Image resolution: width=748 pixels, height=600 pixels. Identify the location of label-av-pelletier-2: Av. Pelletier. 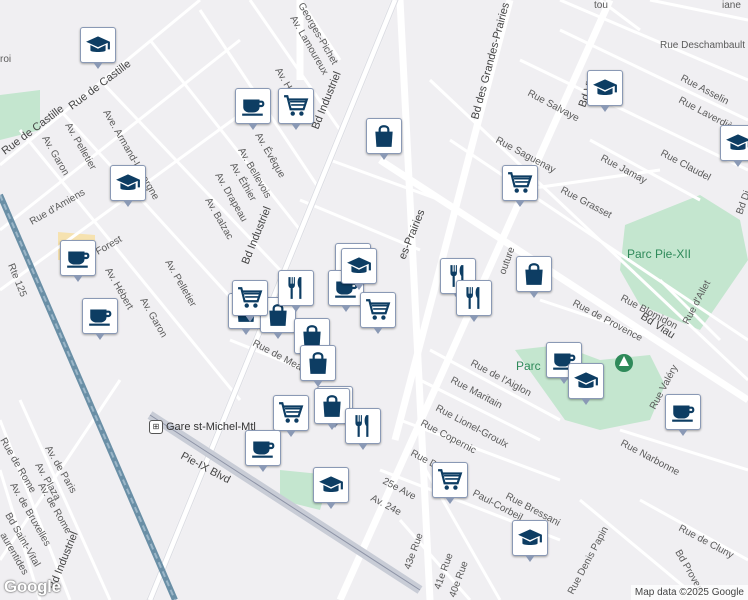
(180, 283).